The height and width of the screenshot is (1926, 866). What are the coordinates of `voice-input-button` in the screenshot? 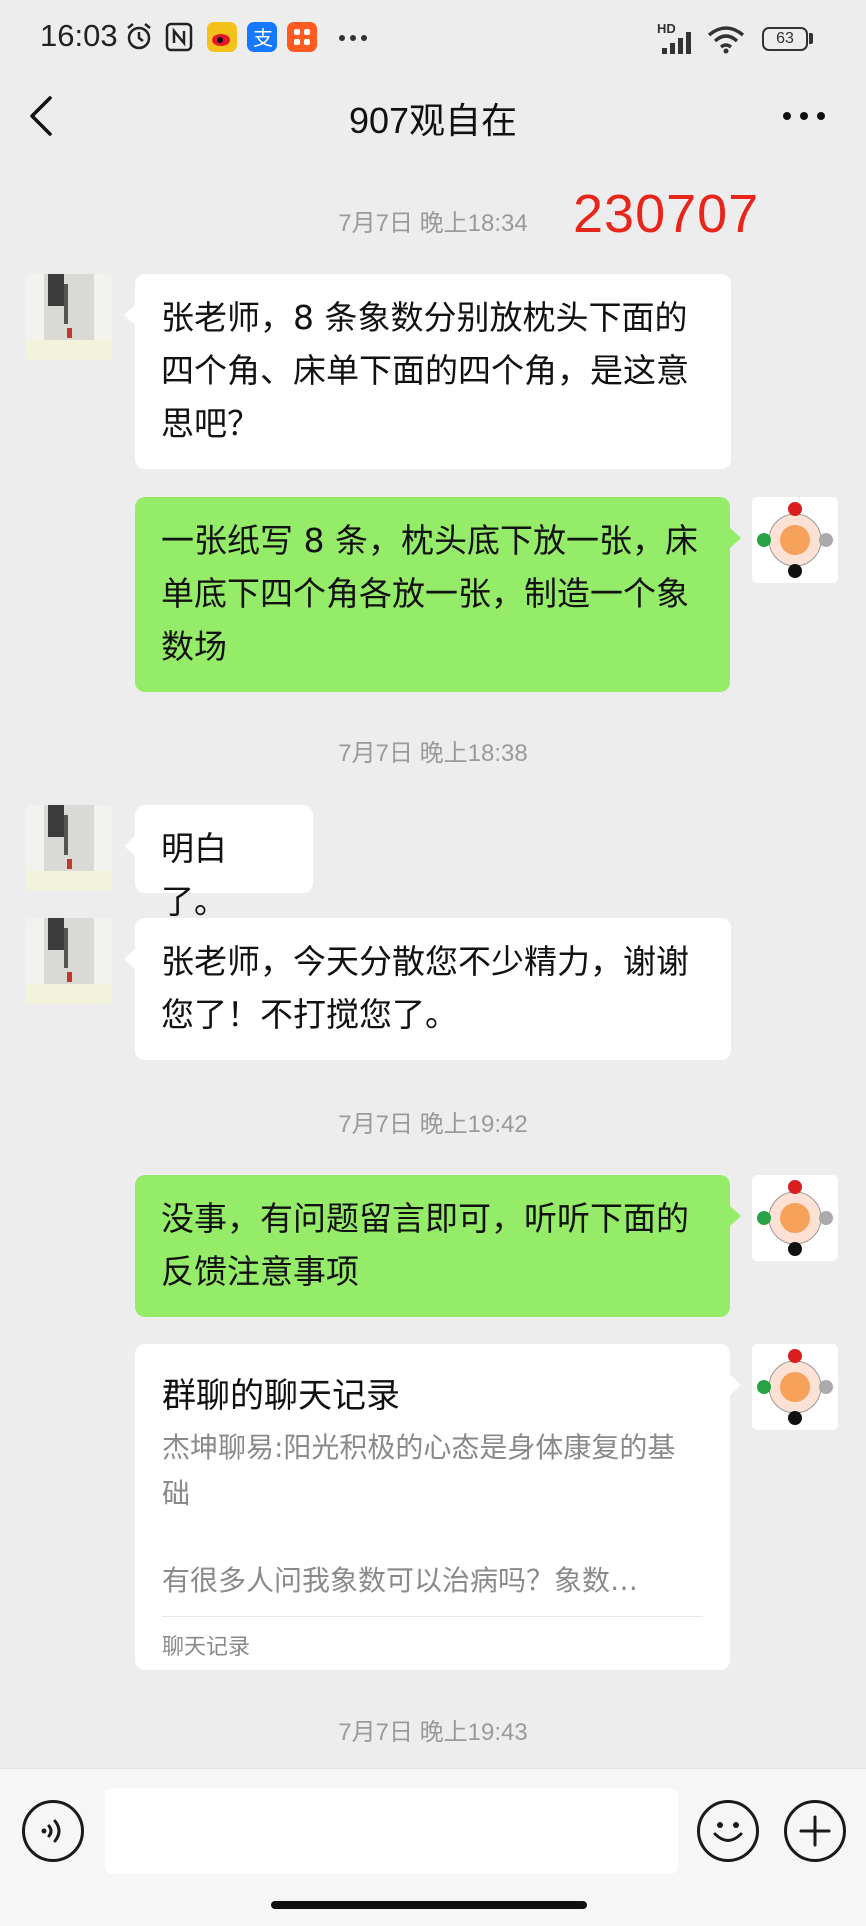 It's located at (53, 1831).